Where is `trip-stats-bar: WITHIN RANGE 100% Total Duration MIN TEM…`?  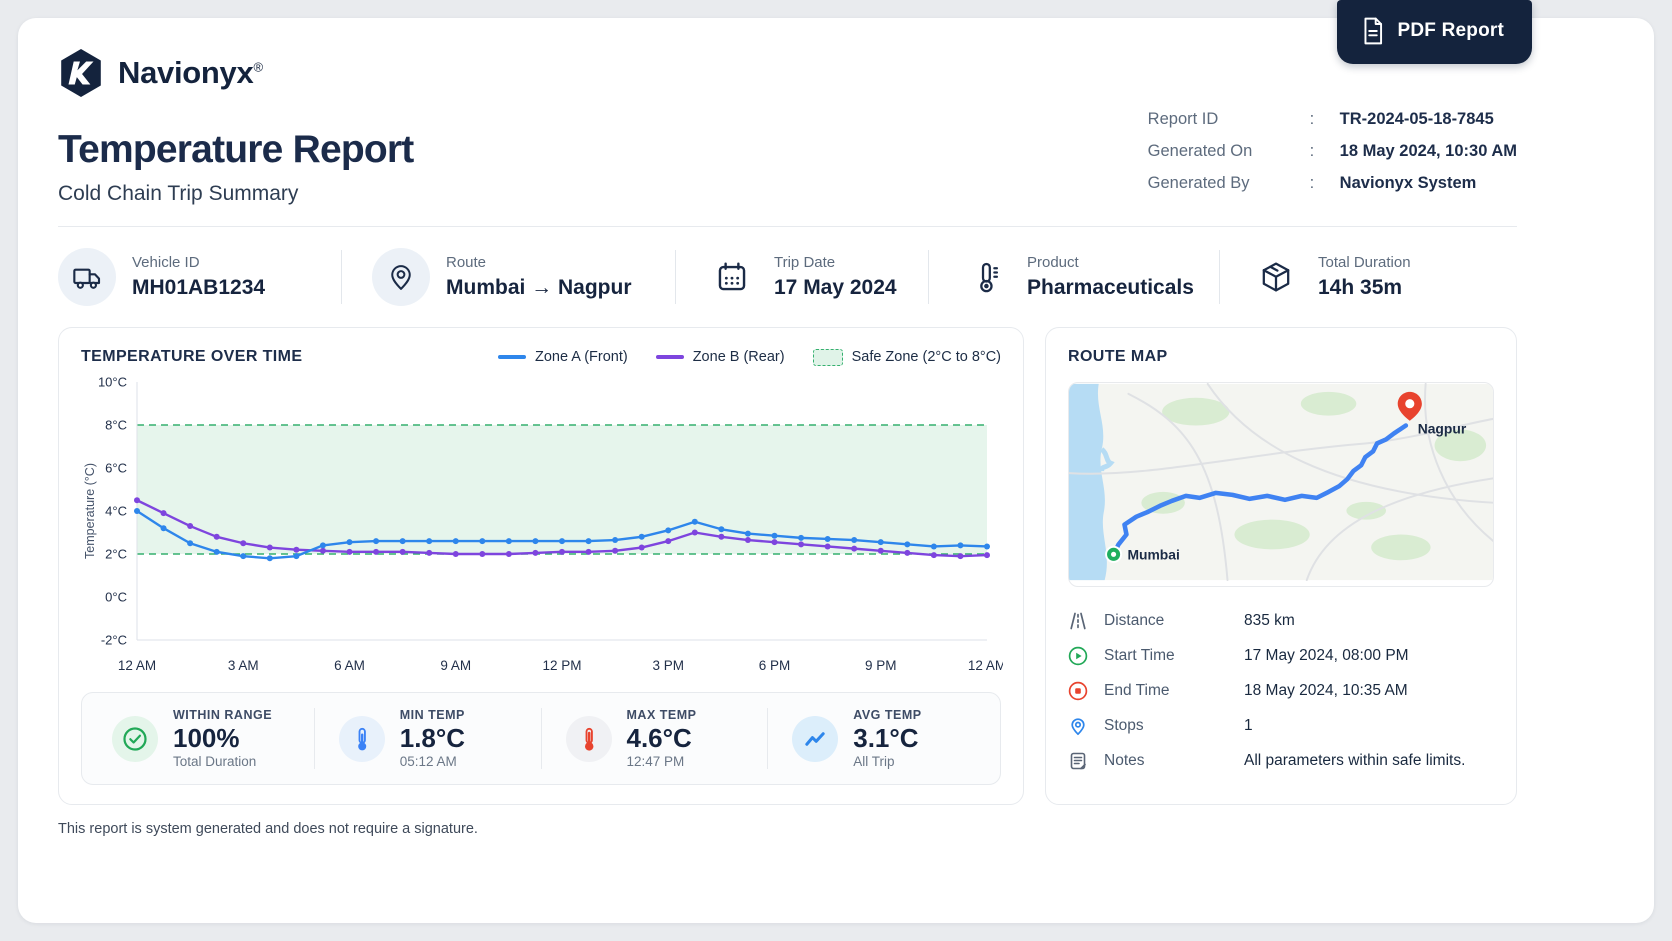 trip-stats-bar: WITHIN RANGE 100% Total Duration MIN TEM… is located at coordinates (541, 739).